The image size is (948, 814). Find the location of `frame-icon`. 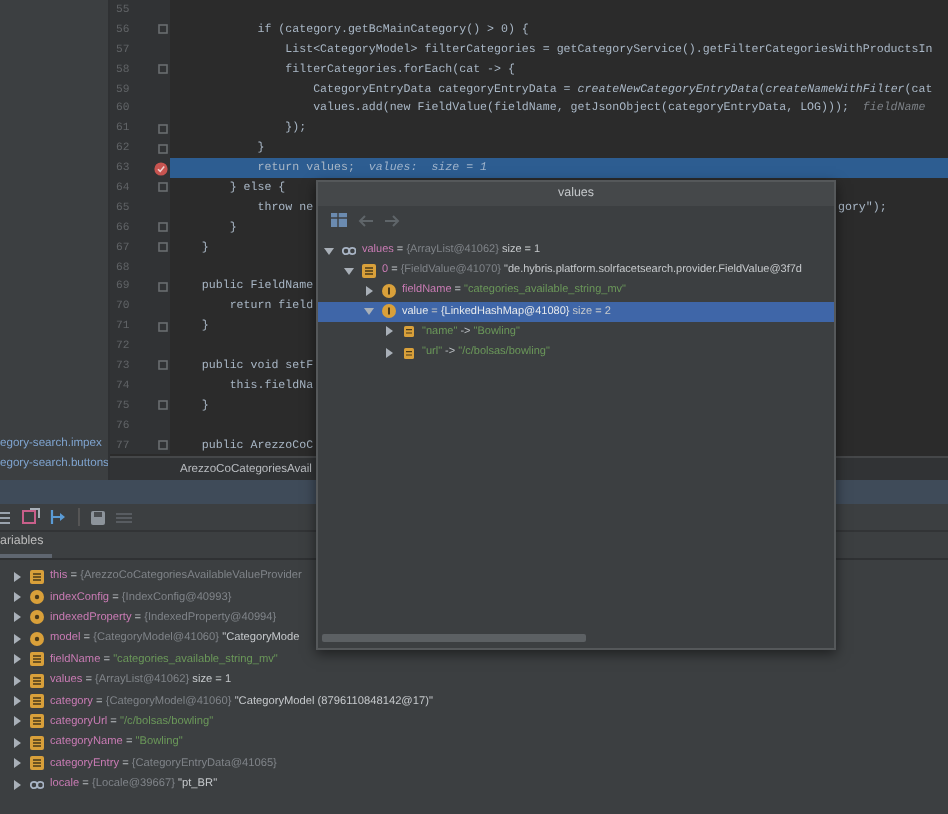

frame-icon is located at coordinates (31, 517).